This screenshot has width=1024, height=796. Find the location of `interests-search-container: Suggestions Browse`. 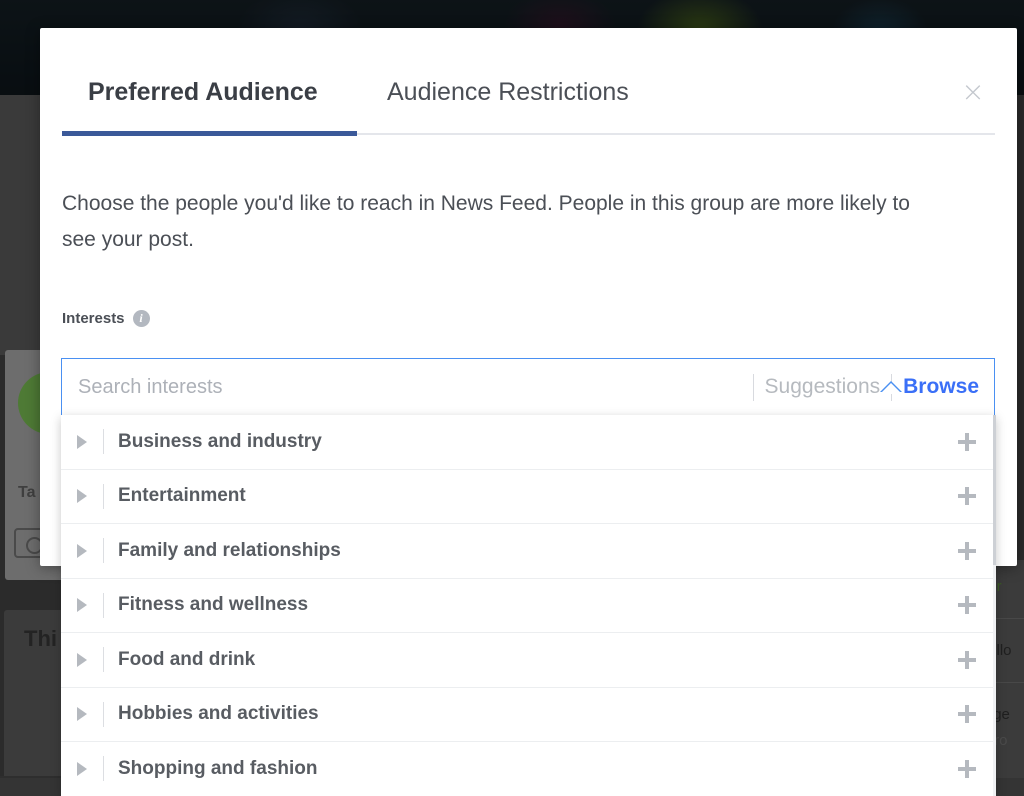

interests-search-container: Suggestions Browse is located at coordinates (528, 387).